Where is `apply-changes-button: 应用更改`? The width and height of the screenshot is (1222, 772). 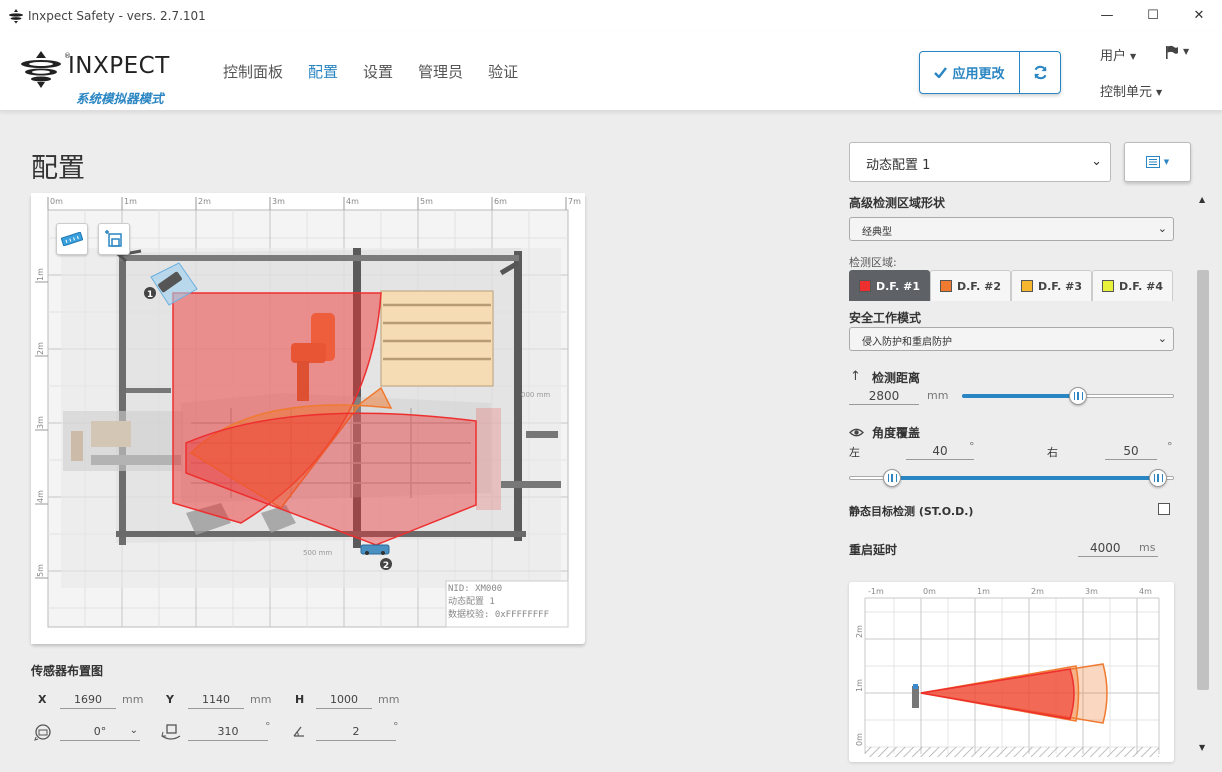
apply-changes-button: 应用更改 is located at coordinates (970, 72).